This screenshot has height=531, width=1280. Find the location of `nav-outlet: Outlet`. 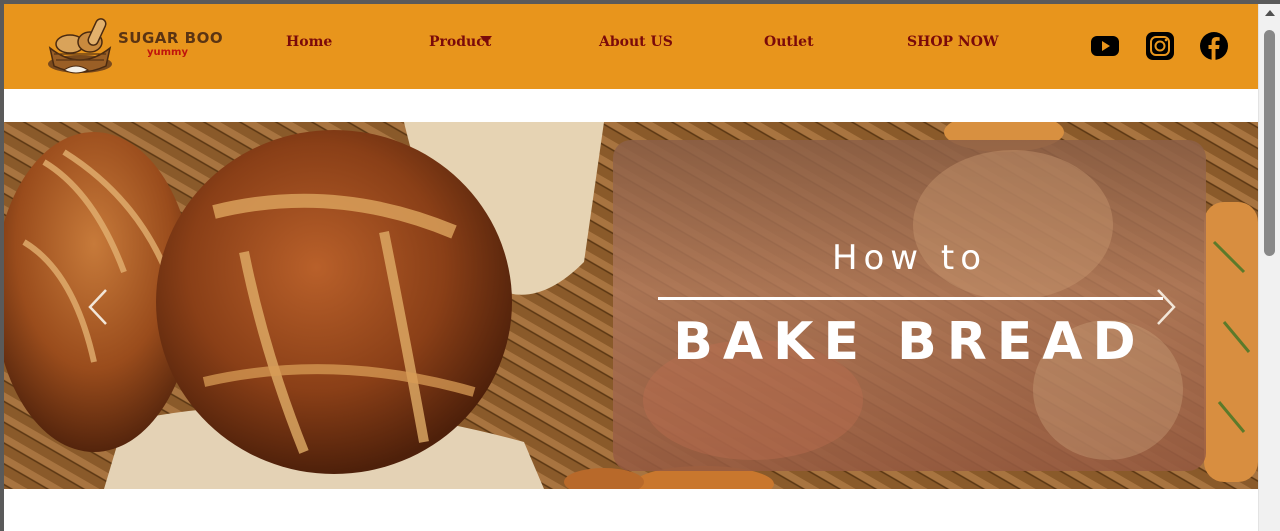

nav-outlet: Outlet is located at coordinates (789, 42).